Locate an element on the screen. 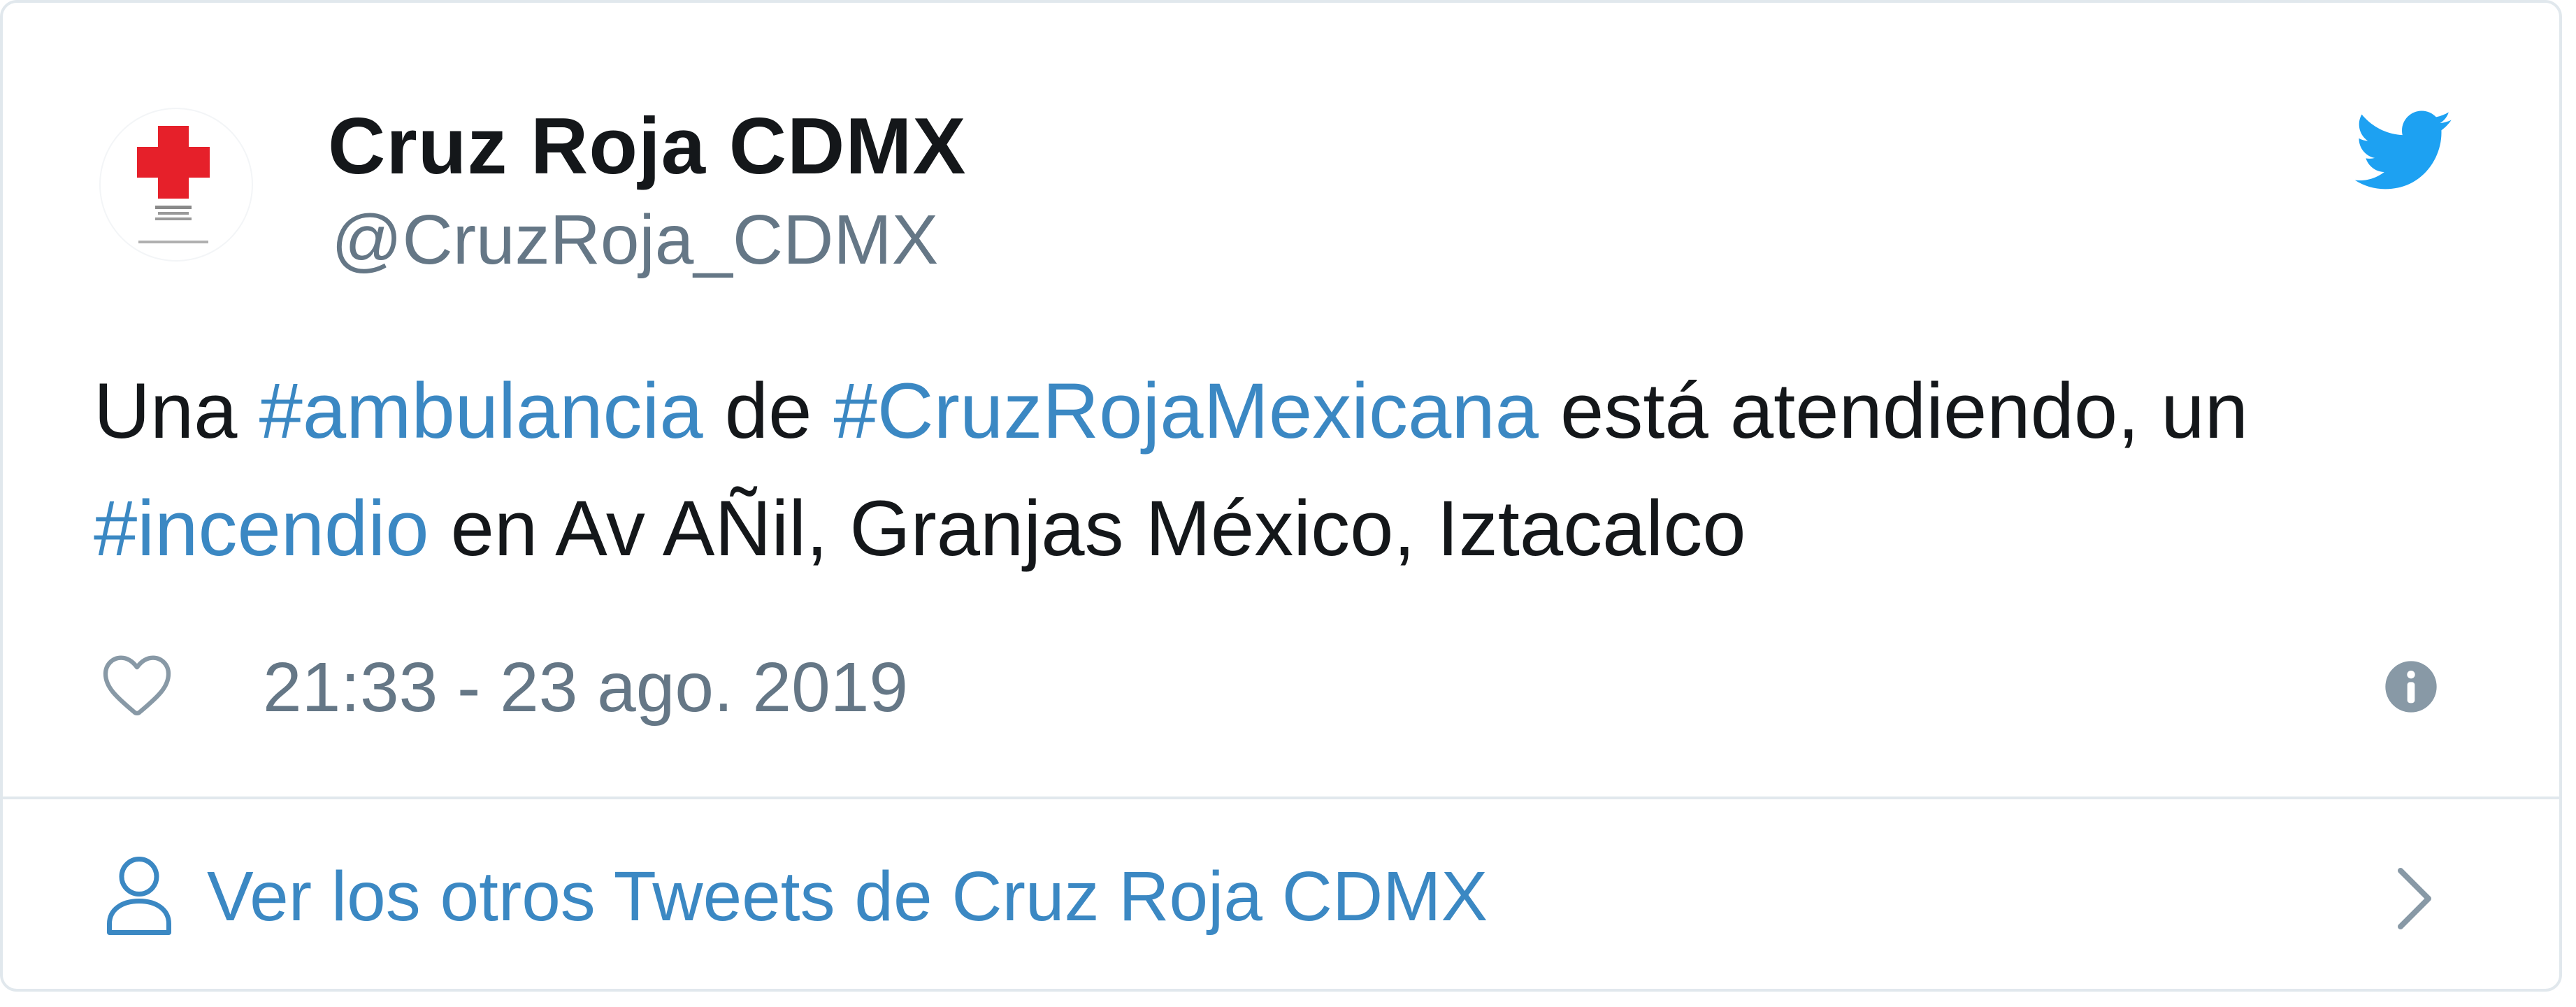 The image size is (2576, 1007). person-icon is located at coordinates (139, 896).